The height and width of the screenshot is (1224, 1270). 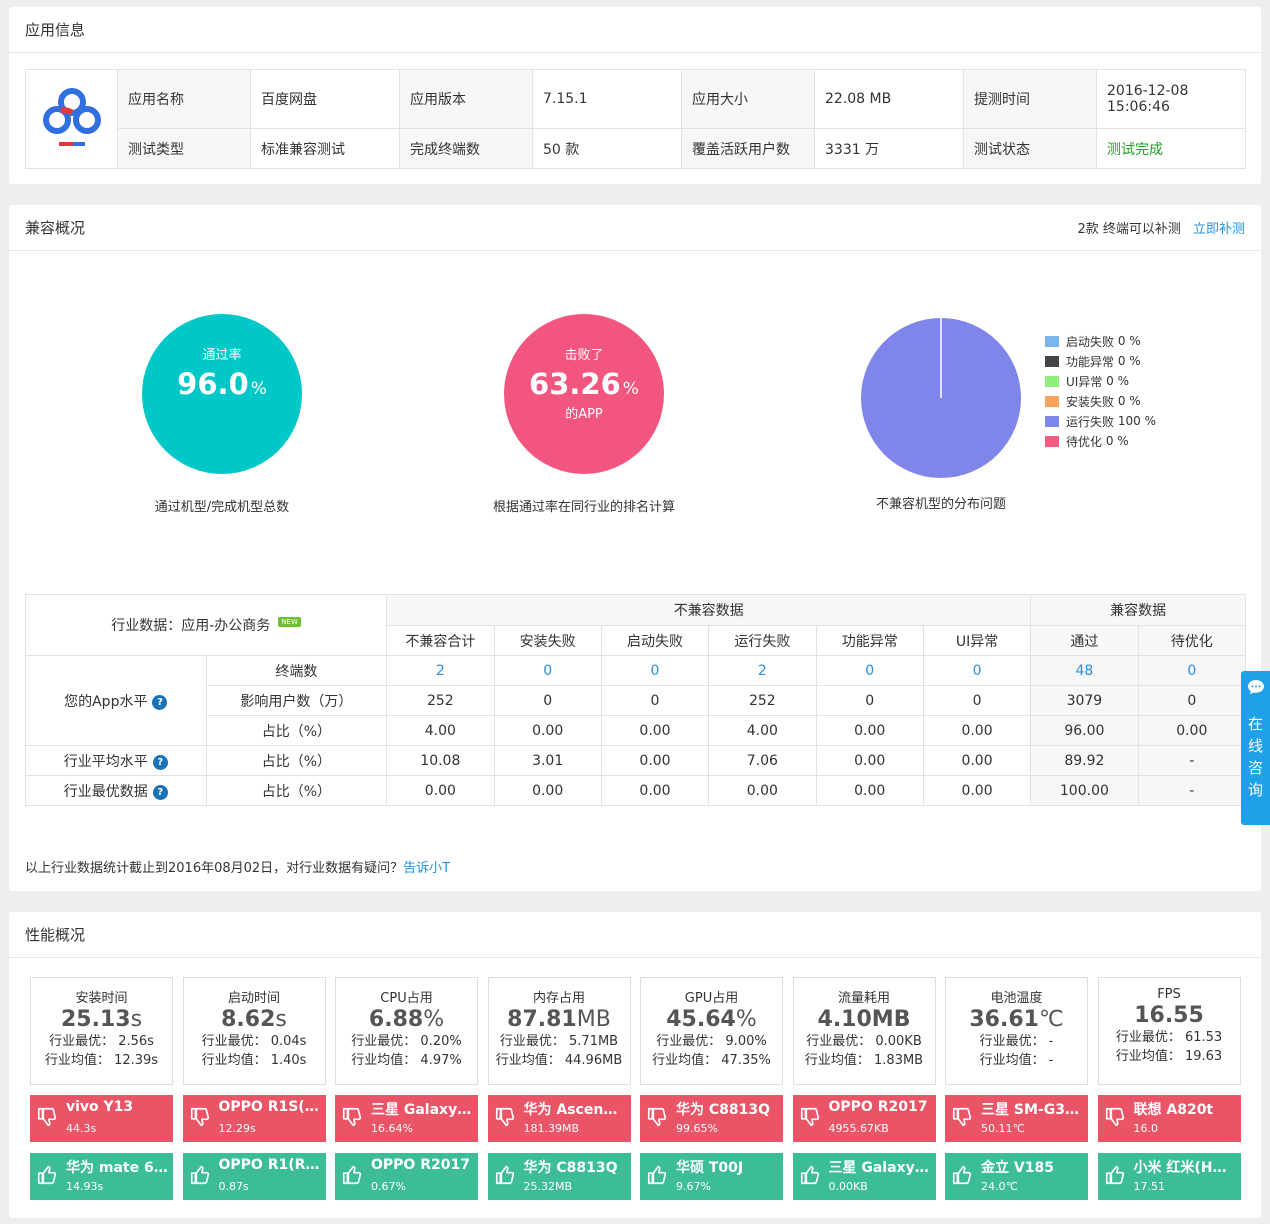 I want to click on beat-rate-value: 63.26, so click(x=575, y=384).